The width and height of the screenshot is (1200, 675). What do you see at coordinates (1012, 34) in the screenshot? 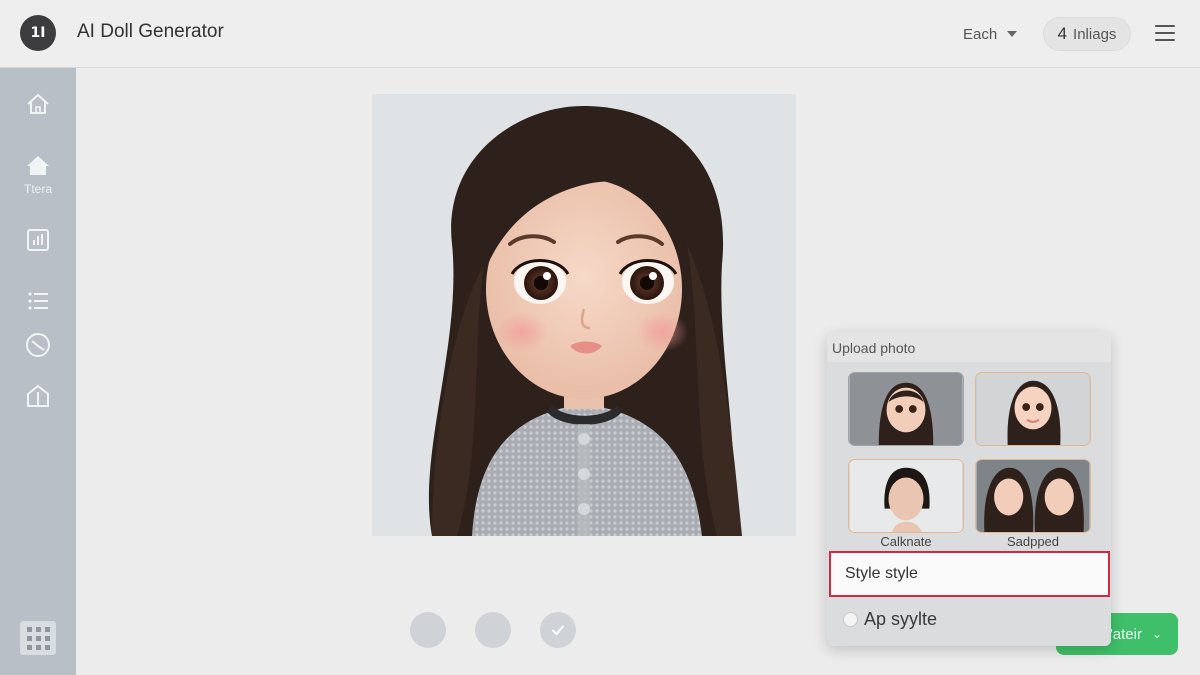
I see `chevron-down-icon` at bounding box center [1012, 34].